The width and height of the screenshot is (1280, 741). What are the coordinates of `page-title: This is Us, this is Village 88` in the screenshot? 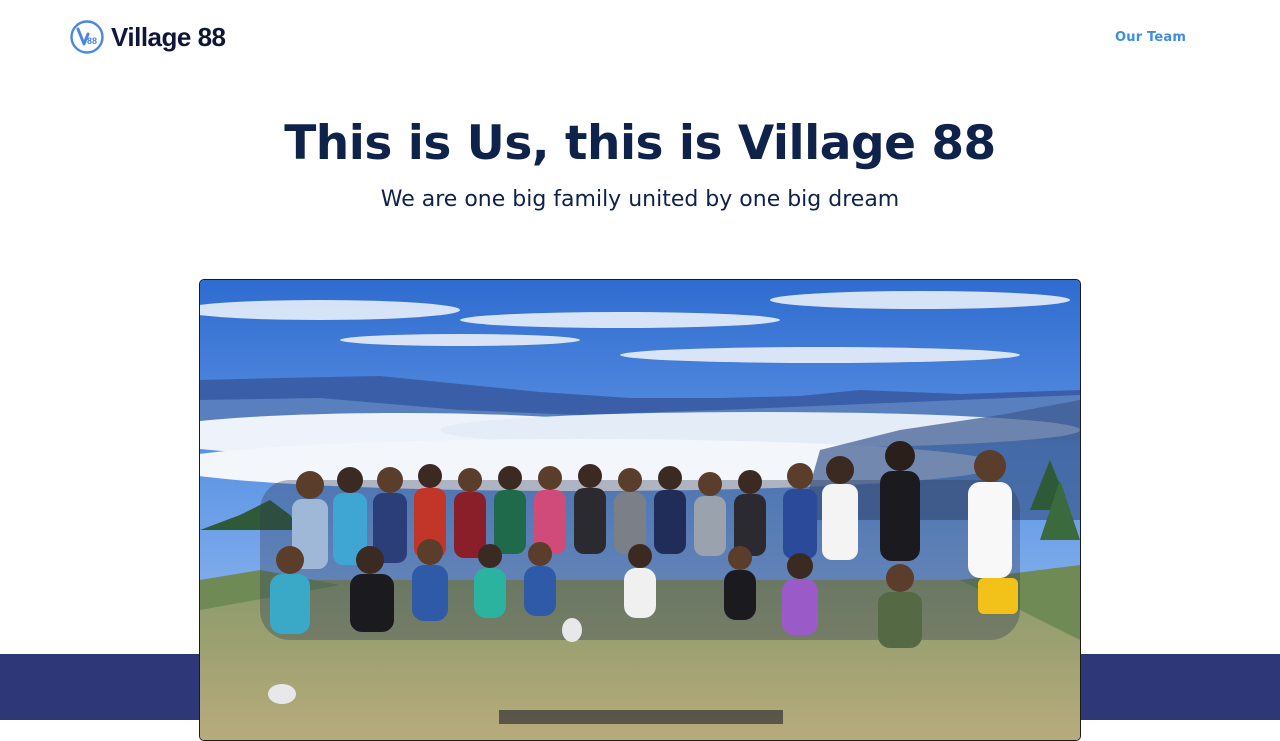 It's located at (640, 143).